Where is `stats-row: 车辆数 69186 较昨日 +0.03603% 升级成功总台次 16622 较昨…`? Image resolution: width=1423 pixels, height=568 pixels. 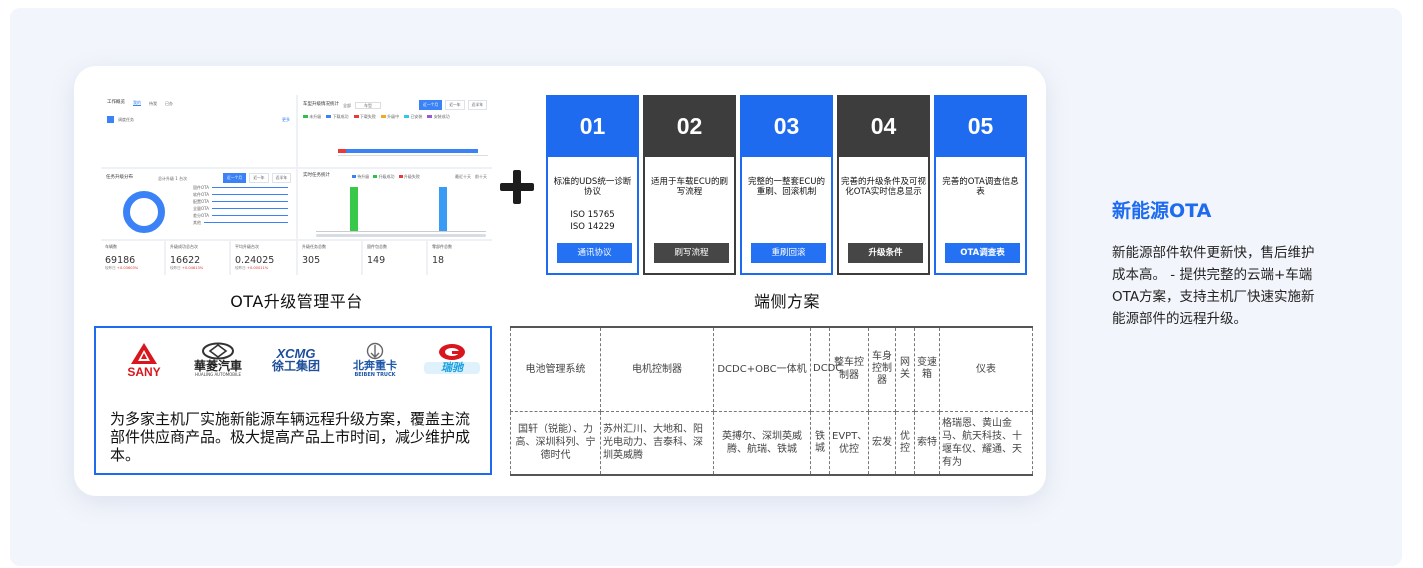
stats-row: 车辆数 69186 较昨日 +0.03603% 升级成功总台次 16622 较昨… is located at coordinates (296, 258).